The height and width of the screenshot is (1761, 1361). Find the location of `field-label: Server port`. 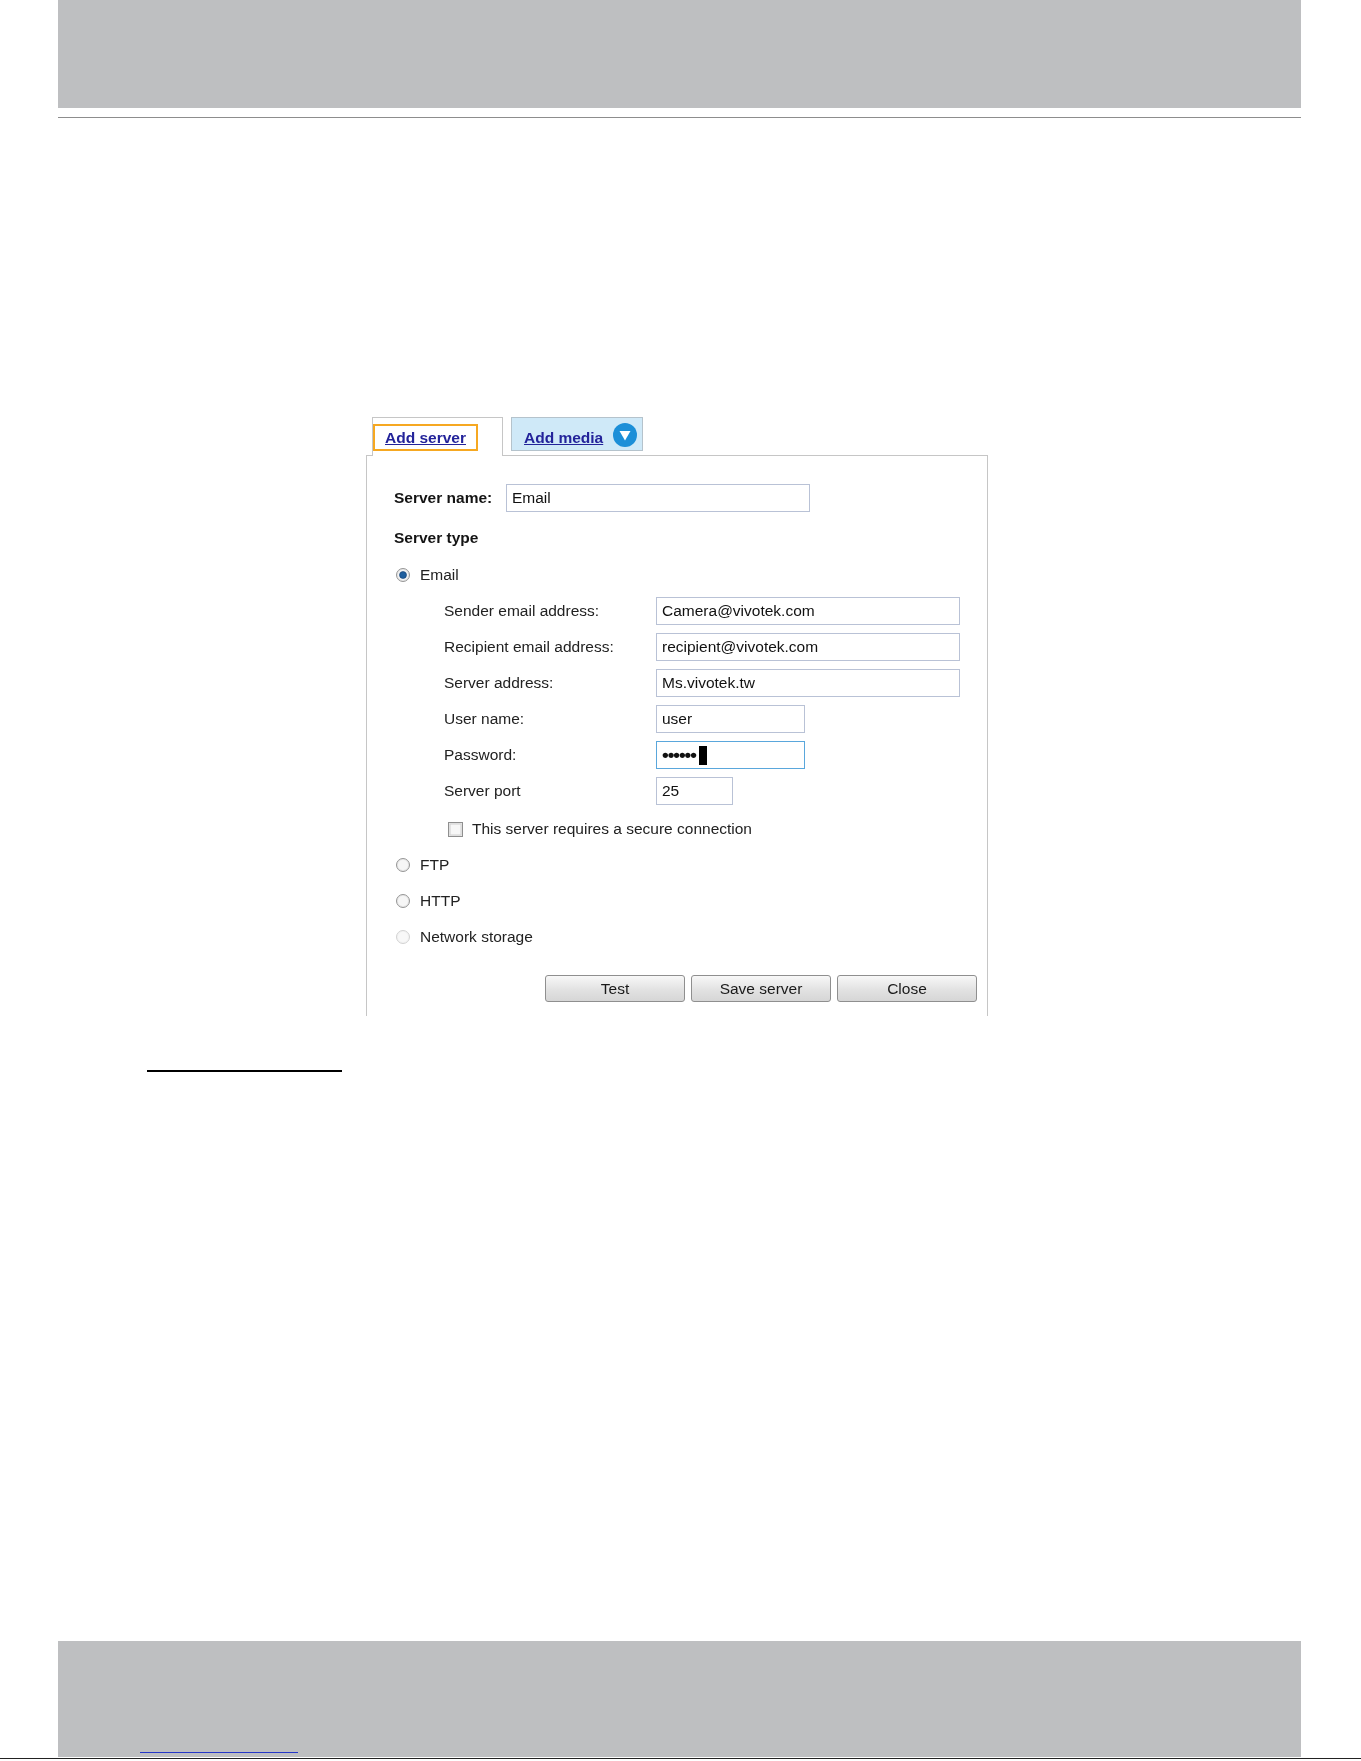

field-label: Server port is located at coordinates (483, 791).